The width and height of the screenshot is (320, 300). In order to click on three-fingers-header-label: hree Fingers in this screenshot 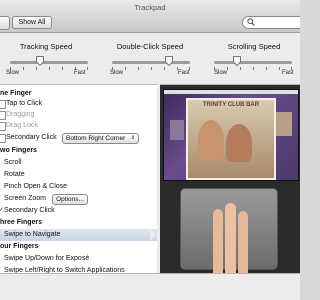, I will do `click(21, 222)`.